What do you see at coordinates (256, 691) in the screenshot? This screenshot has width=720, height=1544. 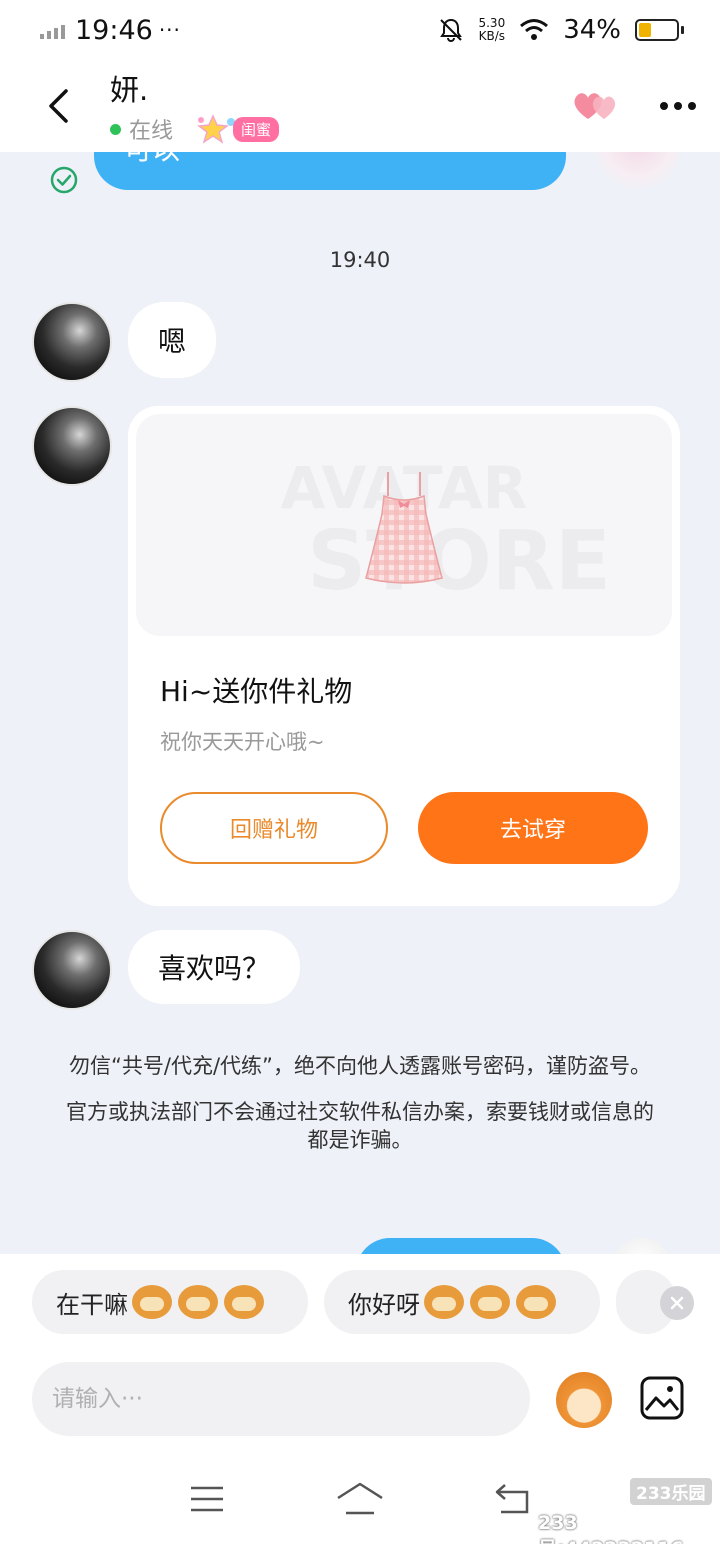 I see `gift-title: Hi~送你件礼物` at bounding box center [256, 691].